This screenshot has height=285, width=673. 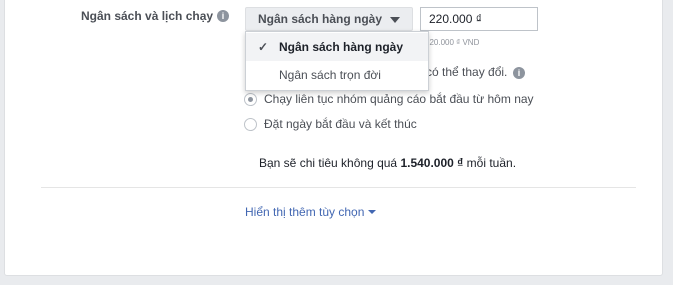 I want to click on budget-type-select: Ngân sách hàng ngày, so click(x=329, y=19).